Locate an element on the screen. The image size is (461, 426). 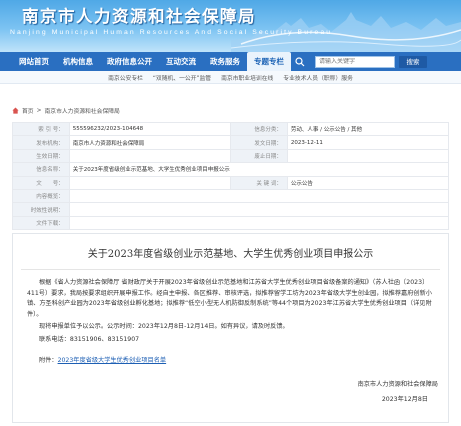
title-divider is located at coordinates (230, 269).